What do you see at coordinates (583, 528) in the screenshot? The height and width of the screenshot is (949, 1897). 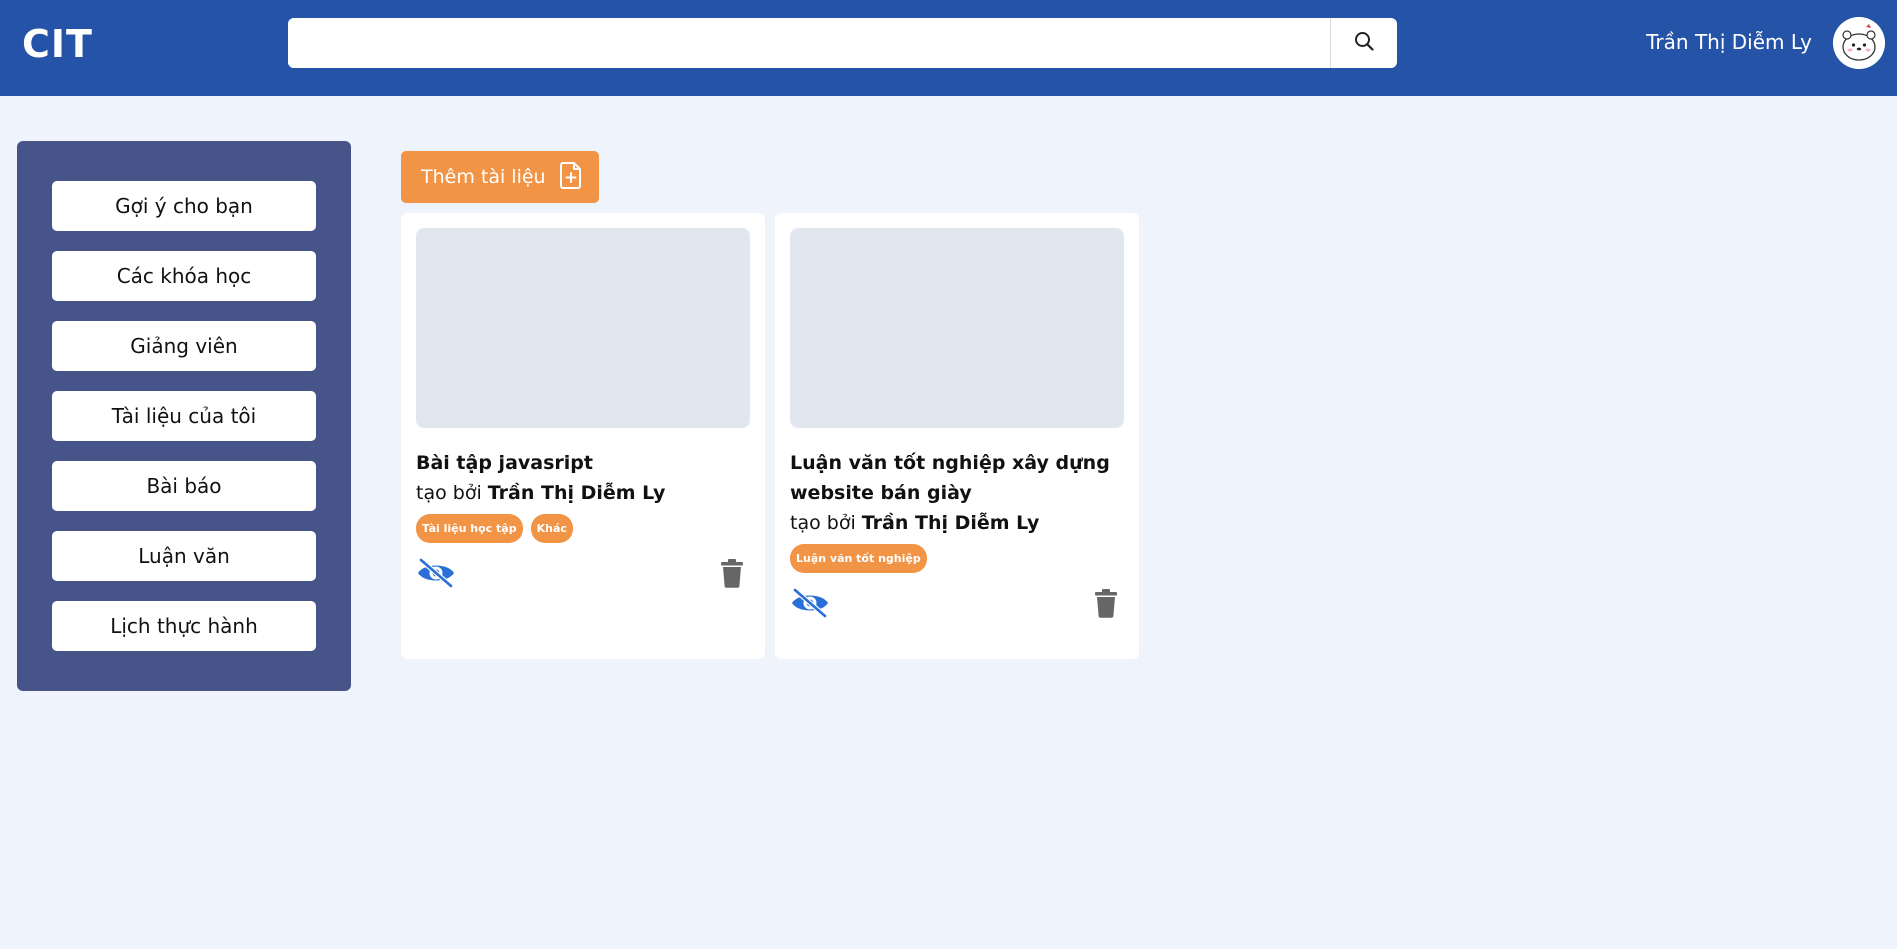 I see `card-tags: Tài liệu học tập Khác` at bounding box center [583, 528].